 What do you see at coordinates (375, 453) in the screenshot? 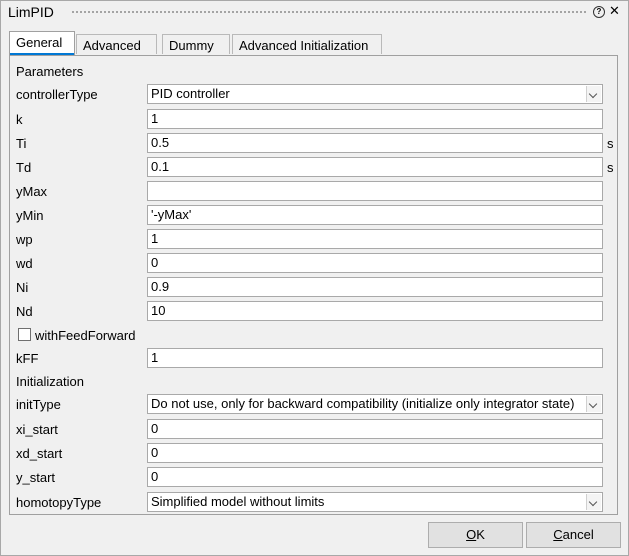
I see `xd_start-field: 0` at bounding box center [375, 453].